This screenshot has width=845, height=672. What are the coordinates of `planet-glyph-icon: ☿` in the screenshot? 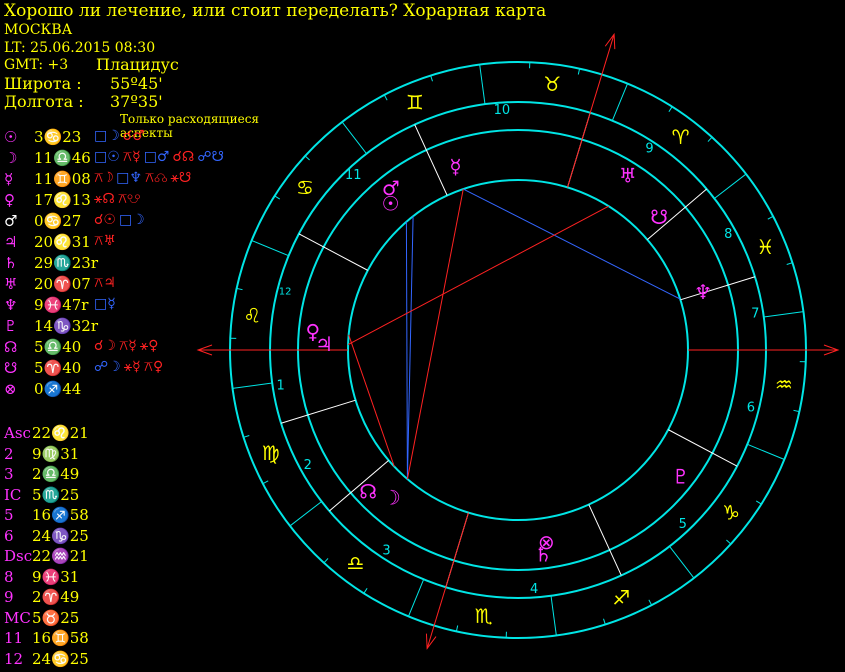 It's located at (455, 166).